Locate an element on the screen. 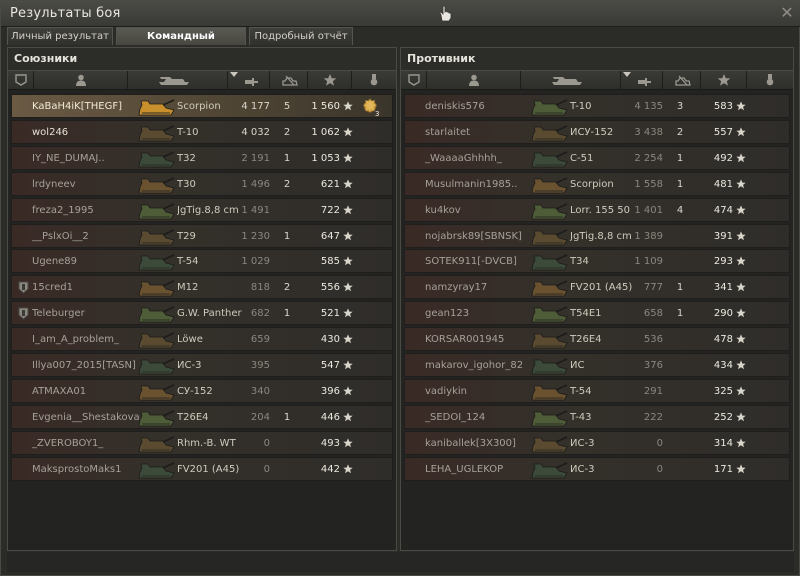 The height and width of the screenshot is (576, 800). player-row: lrdyneev T30 1 496 2 621 is located at coordinates (202, 184).